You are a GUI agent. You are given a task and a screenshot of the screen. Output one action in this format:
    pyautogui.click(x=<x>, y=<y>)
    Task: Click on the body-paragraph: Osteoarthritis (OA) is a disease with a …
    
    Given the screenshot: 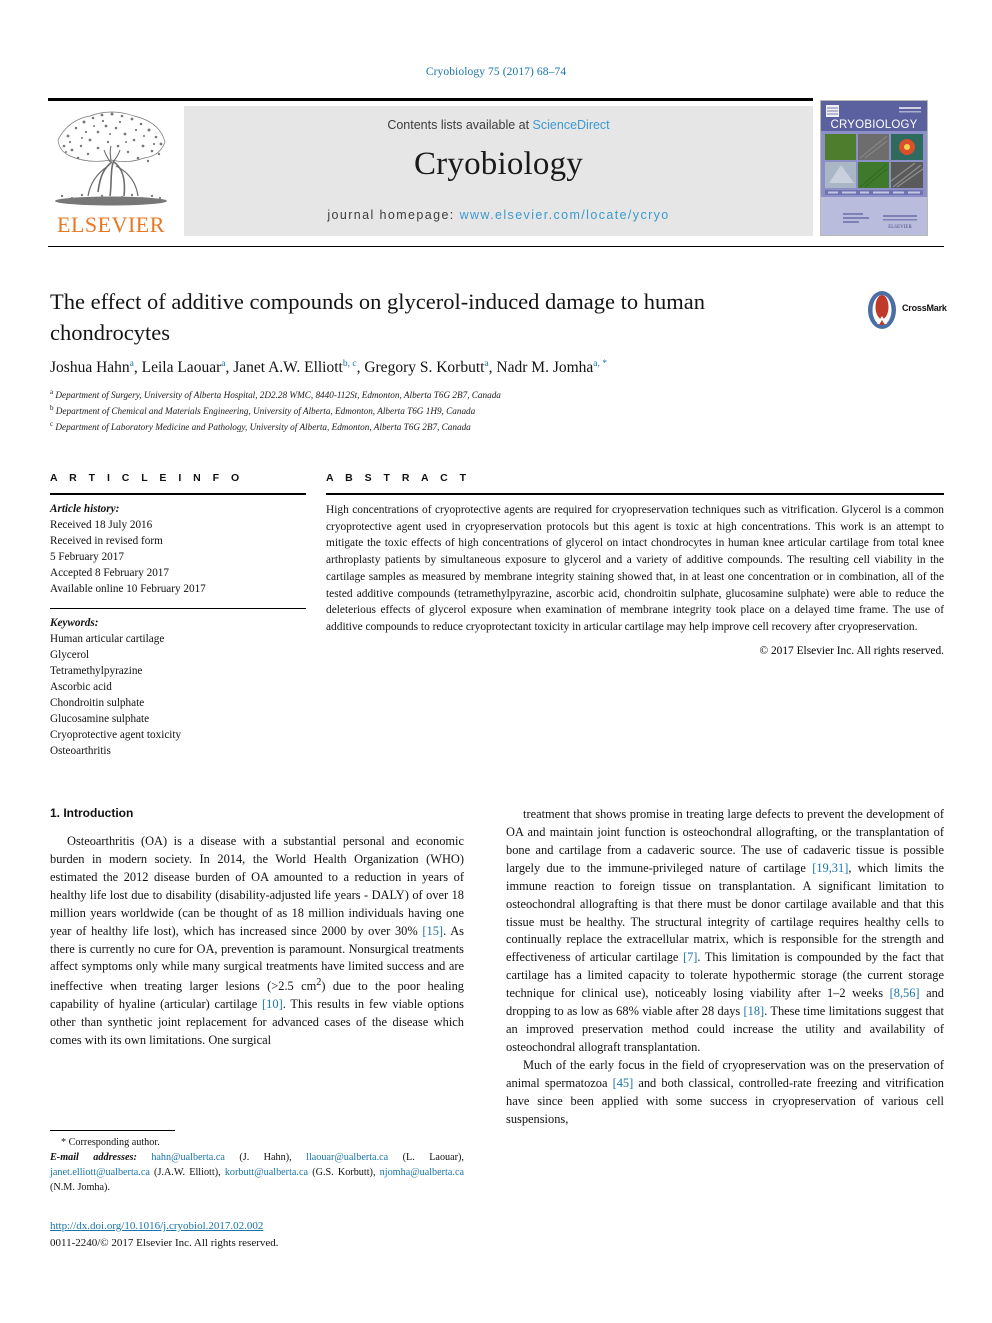 What is the action you would take?
    pyautogui.click(x=257, y=941)
    